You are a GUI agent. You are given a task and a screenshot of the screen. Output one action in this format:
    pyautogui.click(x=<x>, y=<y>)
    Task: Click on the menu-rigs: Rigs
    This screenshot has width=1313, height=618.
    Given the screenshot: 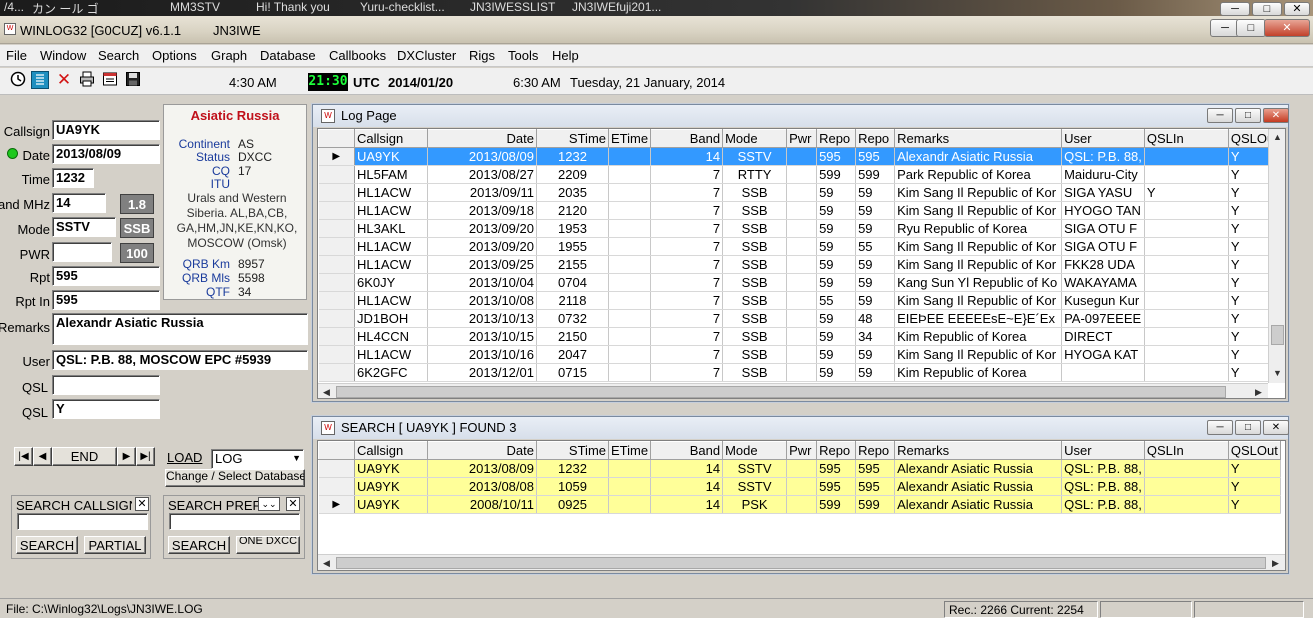 What is the action you would take?
    pyautogui.click(x=482, y=55)
    